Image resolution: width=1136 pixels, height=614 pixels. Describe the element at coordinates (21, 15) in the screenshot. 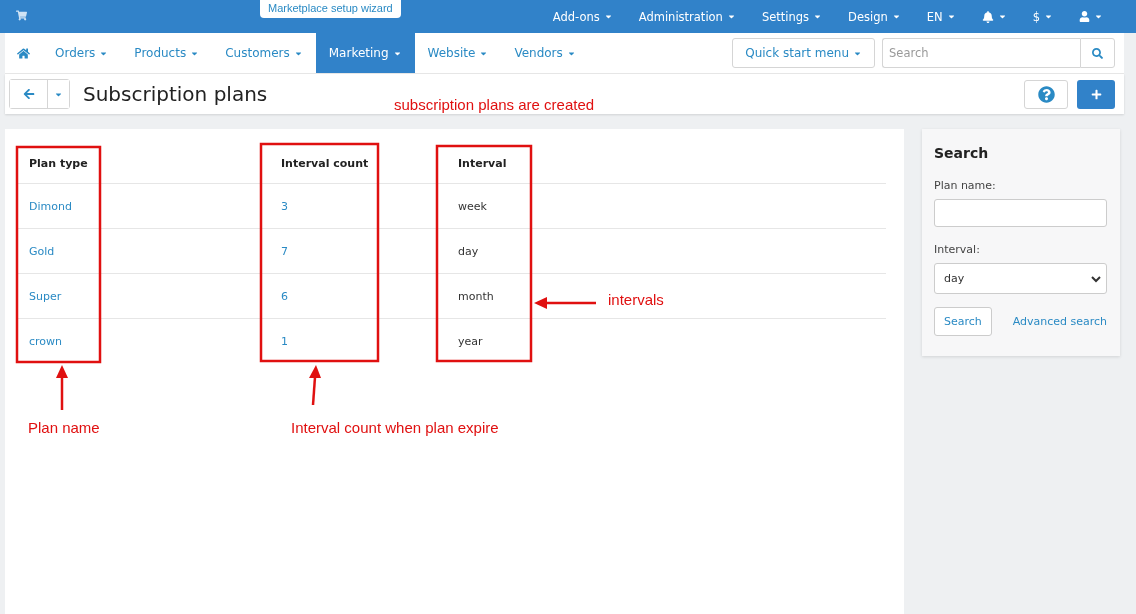

I see `cart-icon` at that location.